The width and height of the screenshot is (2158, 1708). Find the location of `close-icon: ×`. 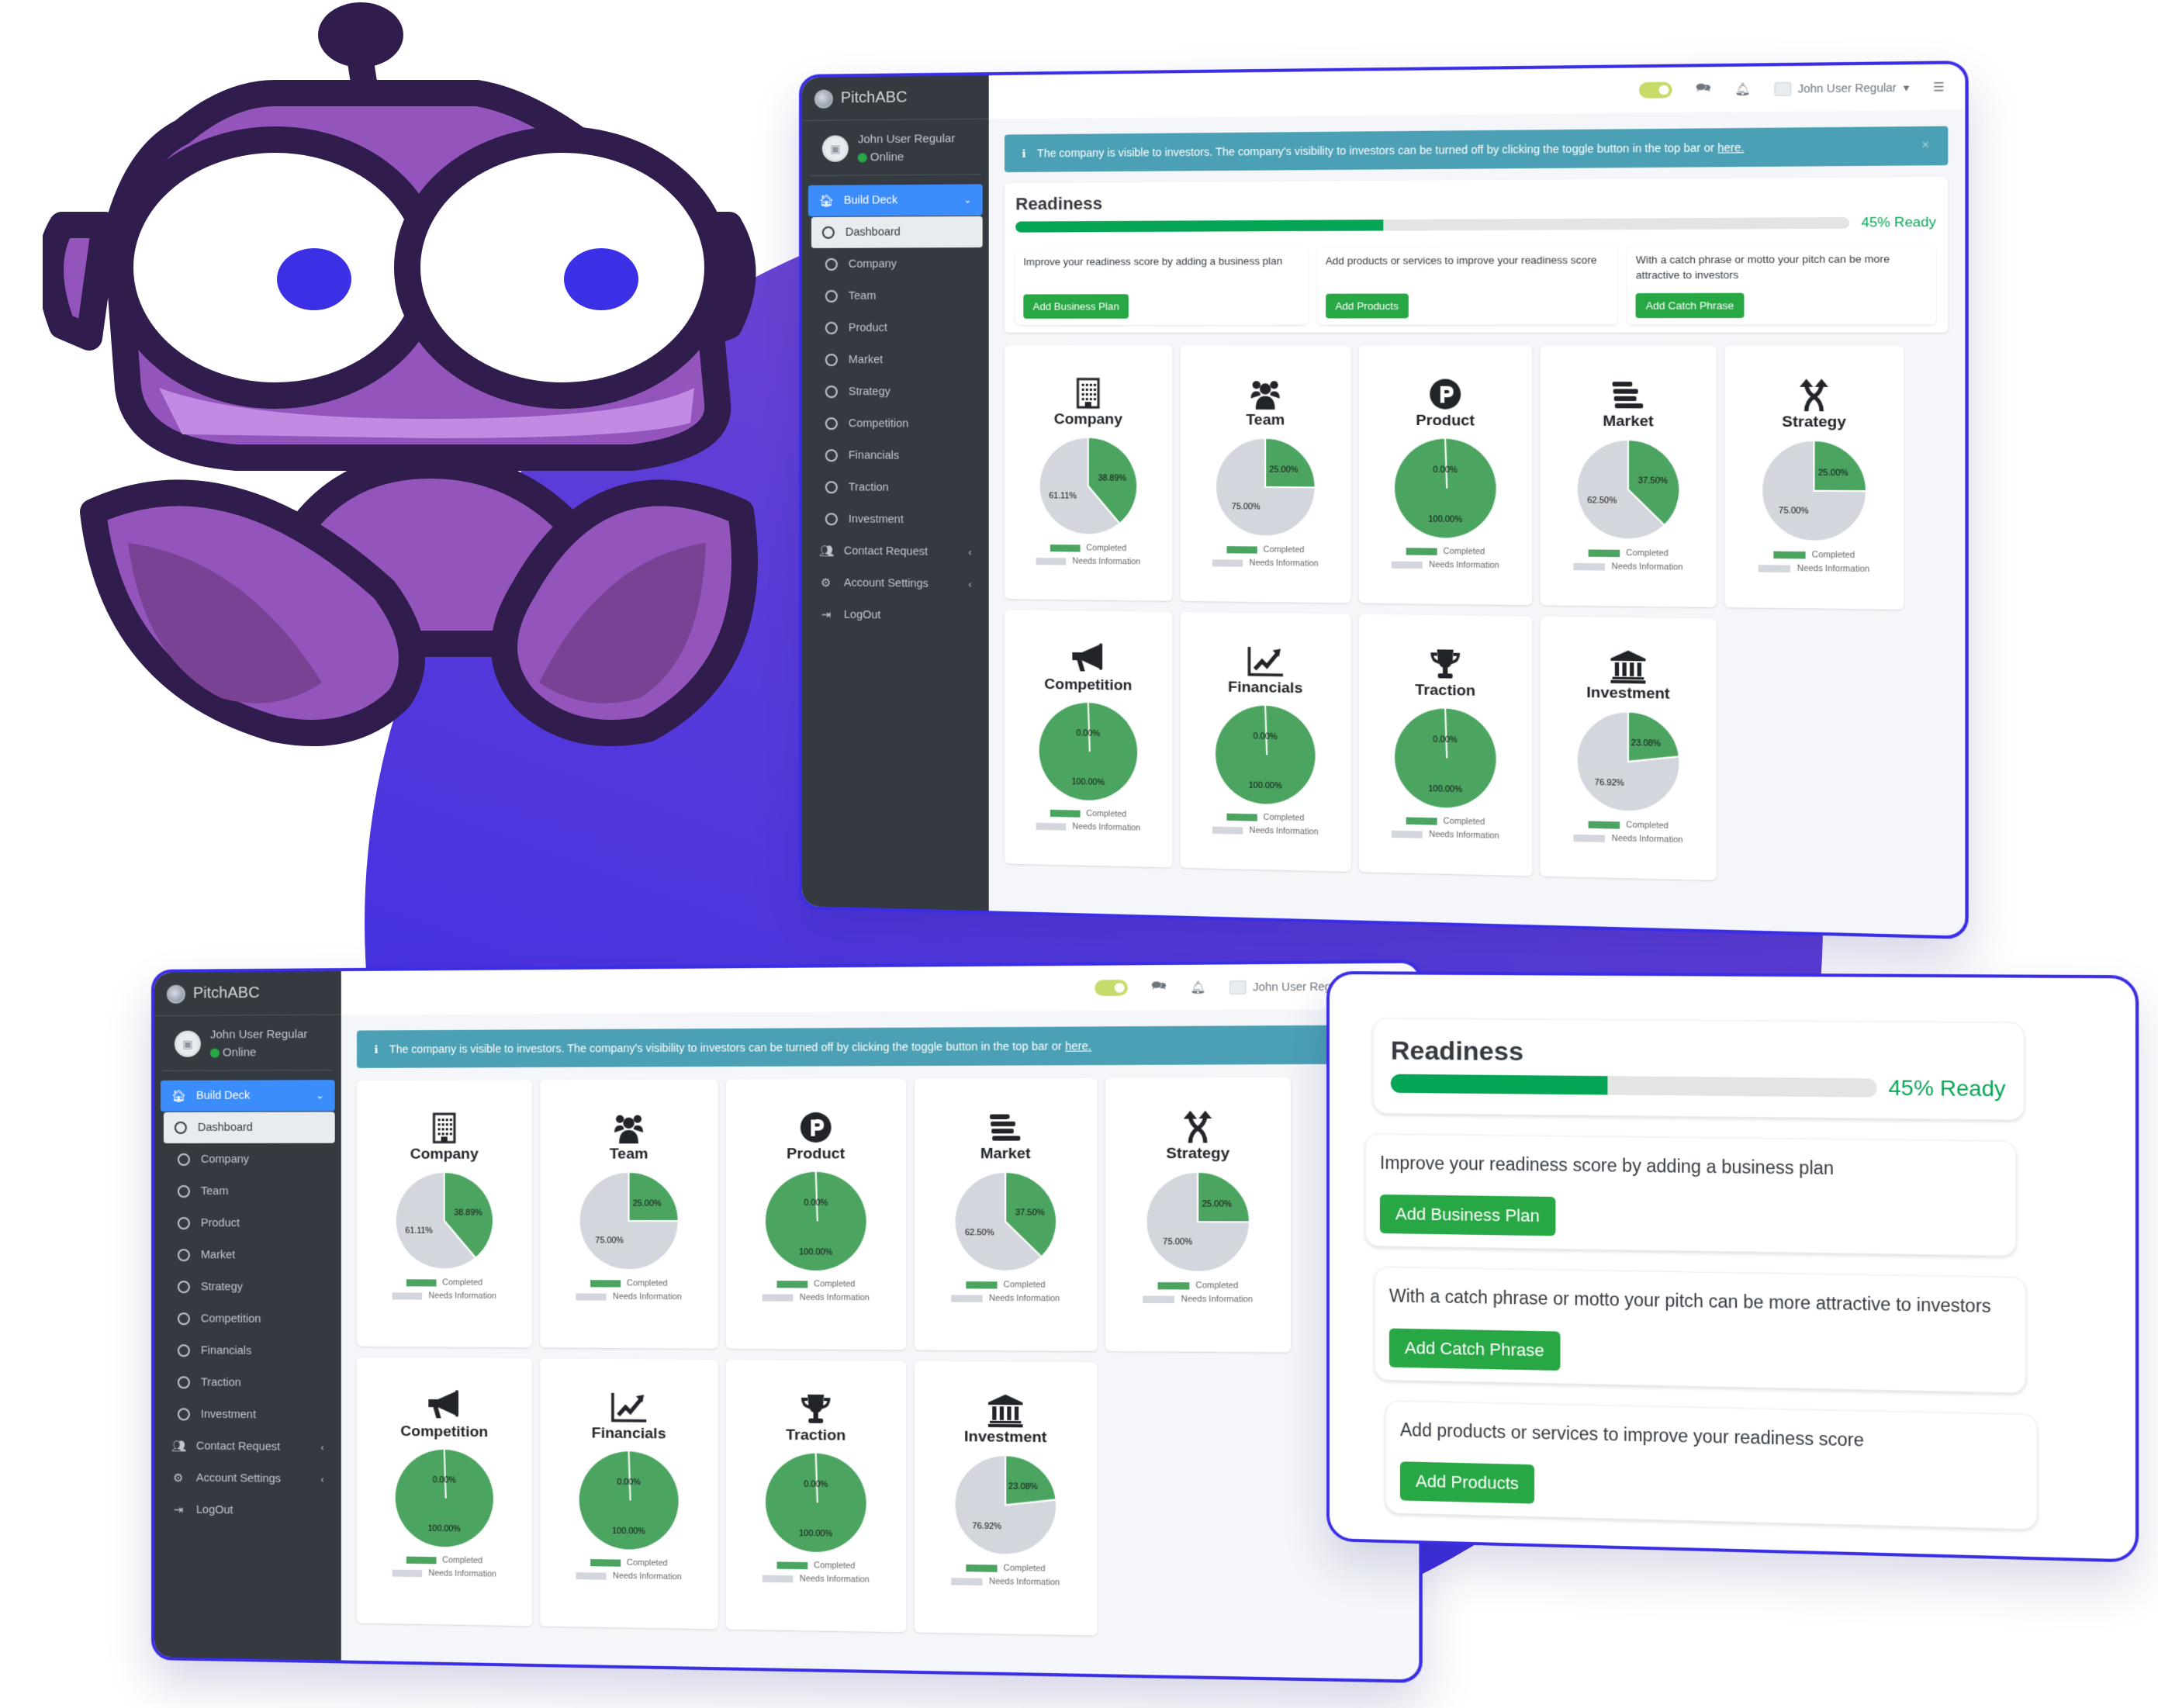

close-icon: × is located at coordinates (1925, 146).